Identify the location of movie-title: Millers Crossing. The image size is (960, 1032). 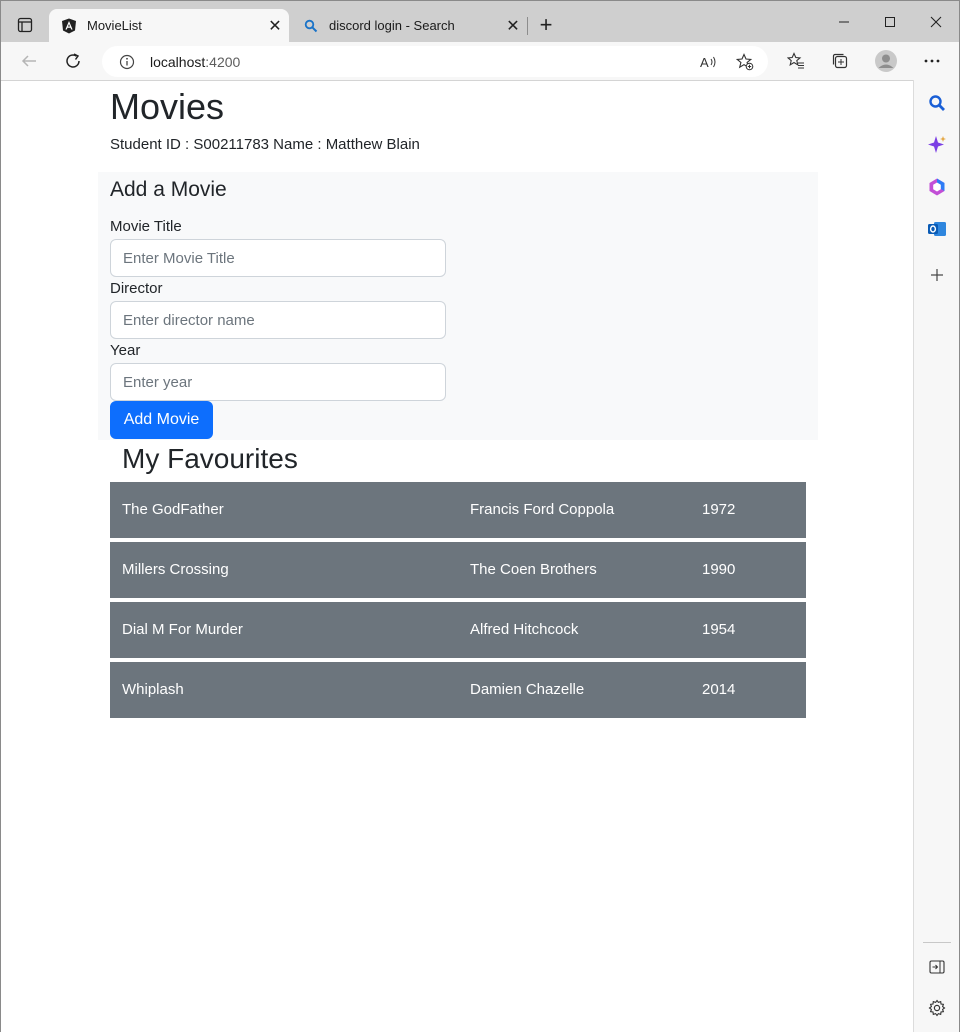
(175, 569).